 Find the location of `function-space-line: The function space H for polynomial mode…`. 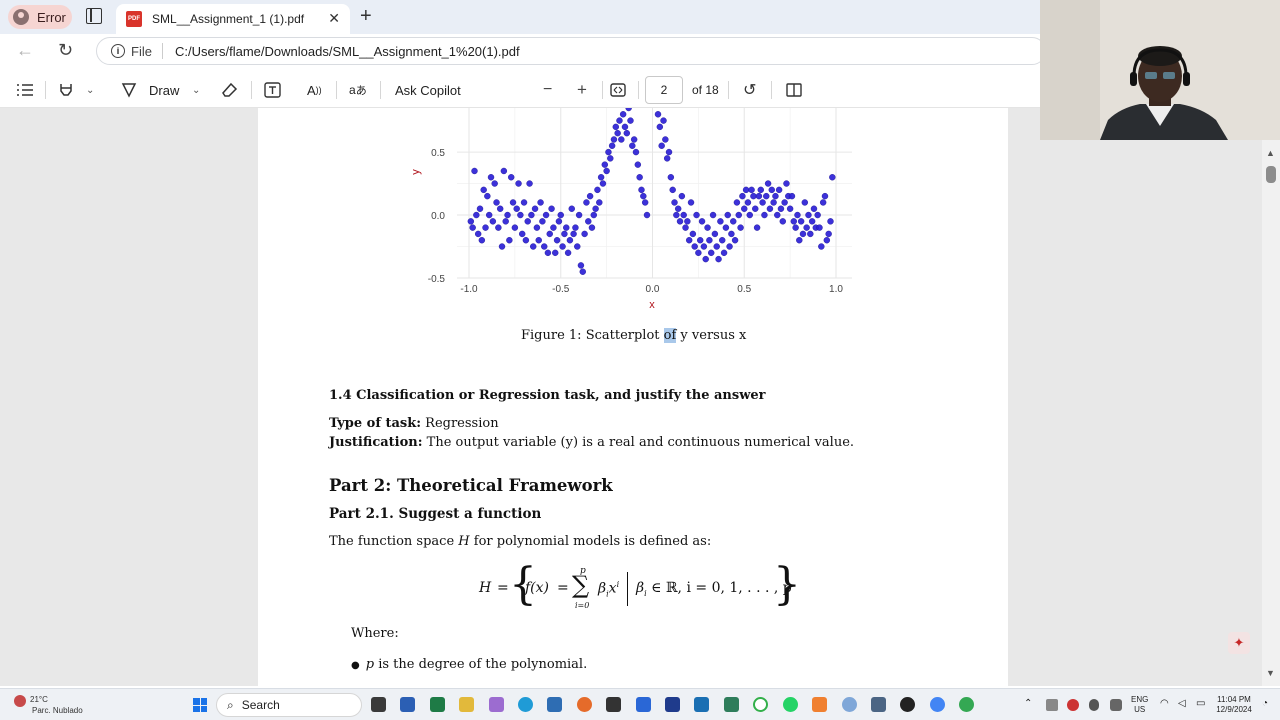

function-space-line: The function space H for polynomial mode… is located at coordinates (520, 541).